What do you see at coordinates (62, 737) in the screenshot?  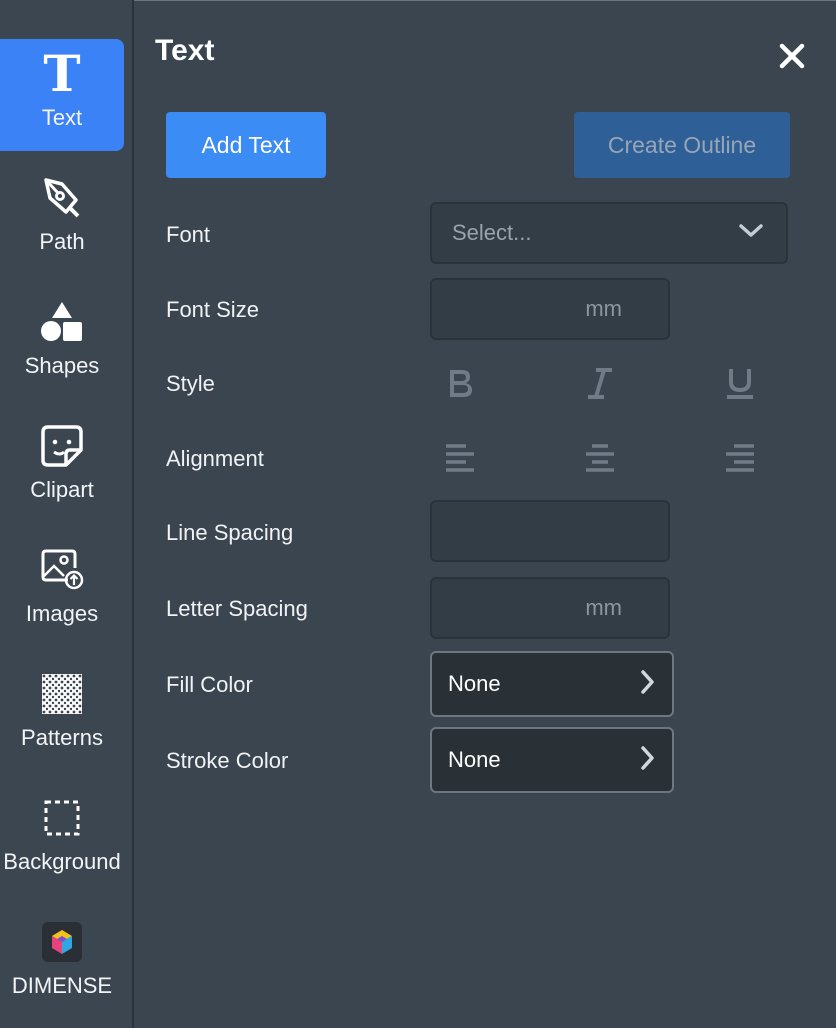 I see `sidebar-item-label: Patterns` at bounding box center [62, 737].